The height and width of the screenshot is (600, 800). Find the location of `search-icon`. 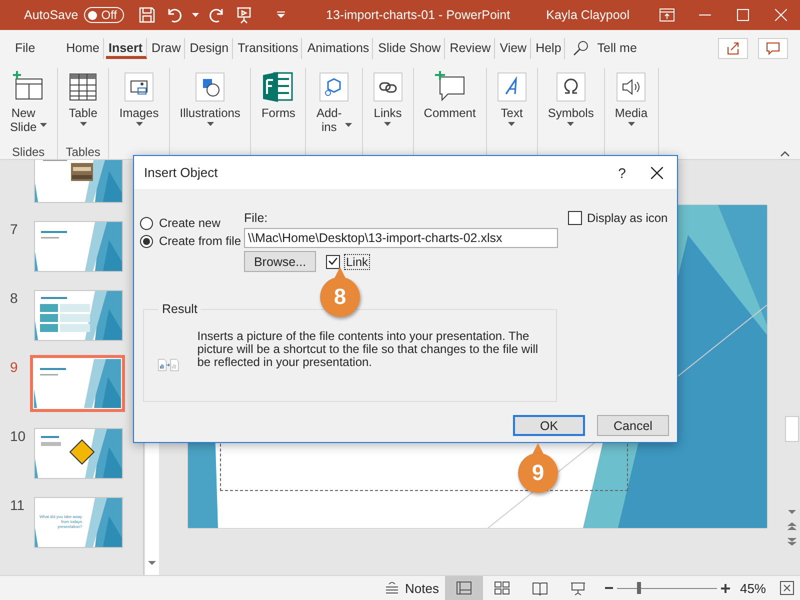

search-icon is located at coordinates (581, 48).